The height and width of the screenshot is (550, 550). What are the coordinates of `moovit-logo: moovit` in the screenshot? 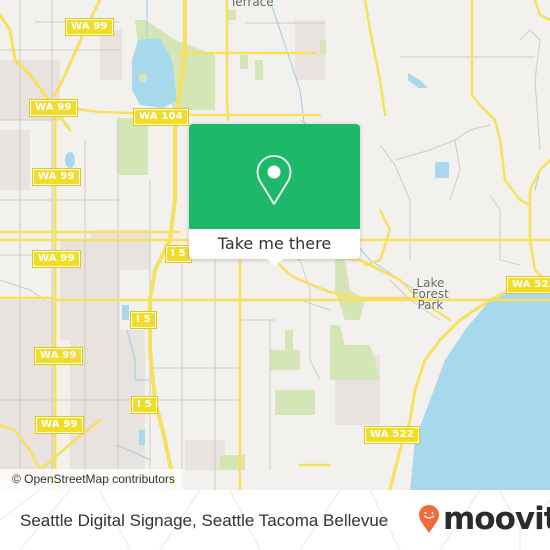 It's located at (484, 519).